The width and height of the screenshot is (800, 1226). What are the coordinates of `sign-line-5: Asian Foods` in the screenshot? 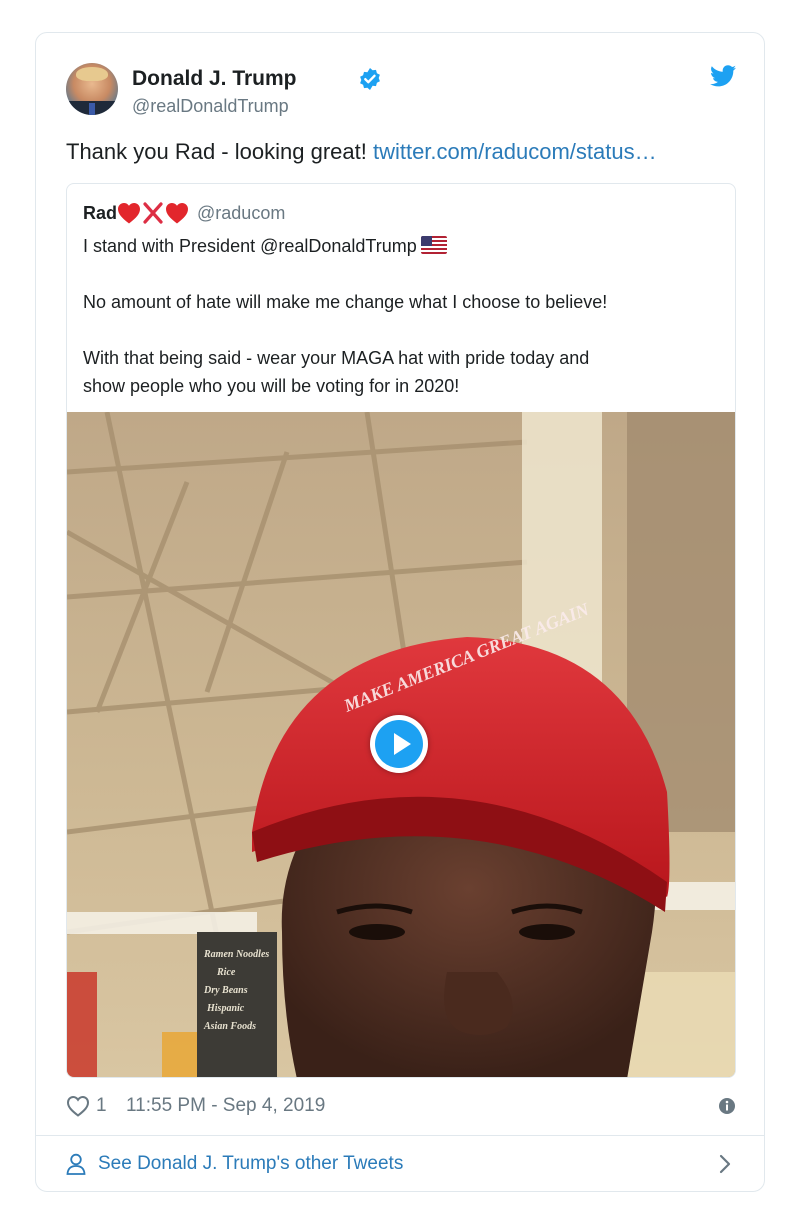 It's located at (229, 1026).